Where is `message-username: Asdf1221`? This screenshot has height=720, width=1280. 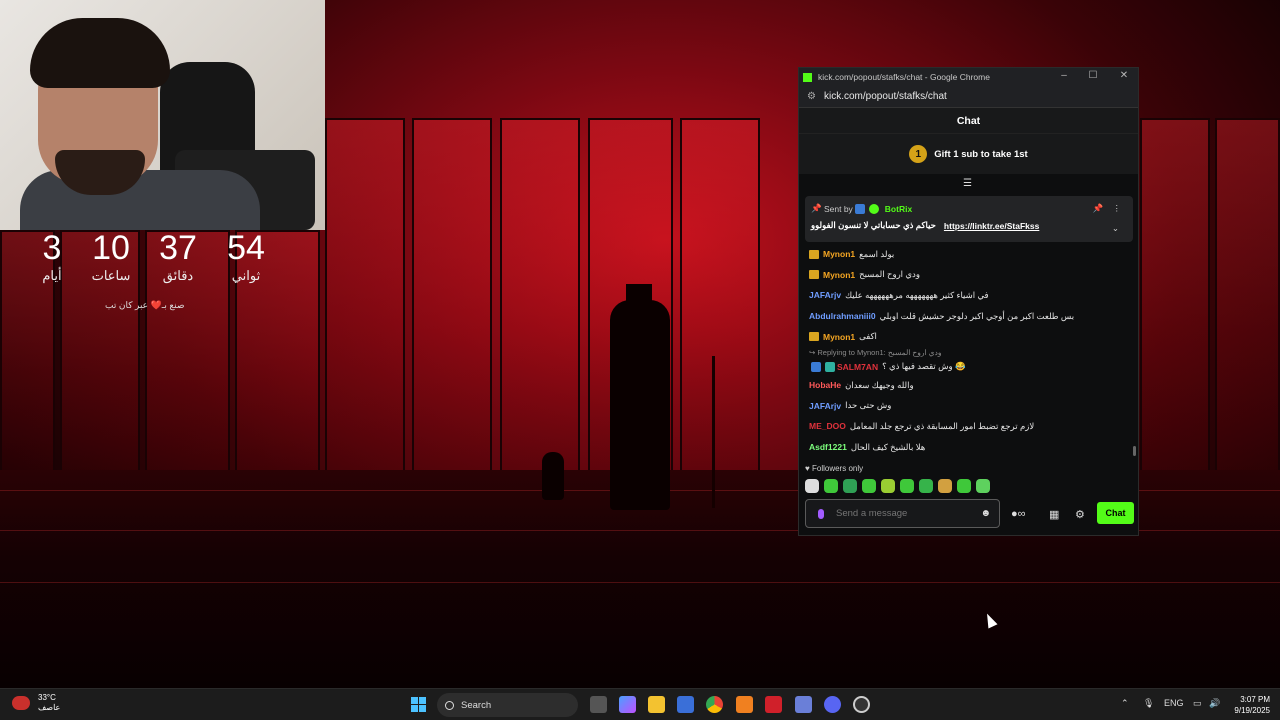
message-username: Asdf1221 is located at coordinates (828, 447).